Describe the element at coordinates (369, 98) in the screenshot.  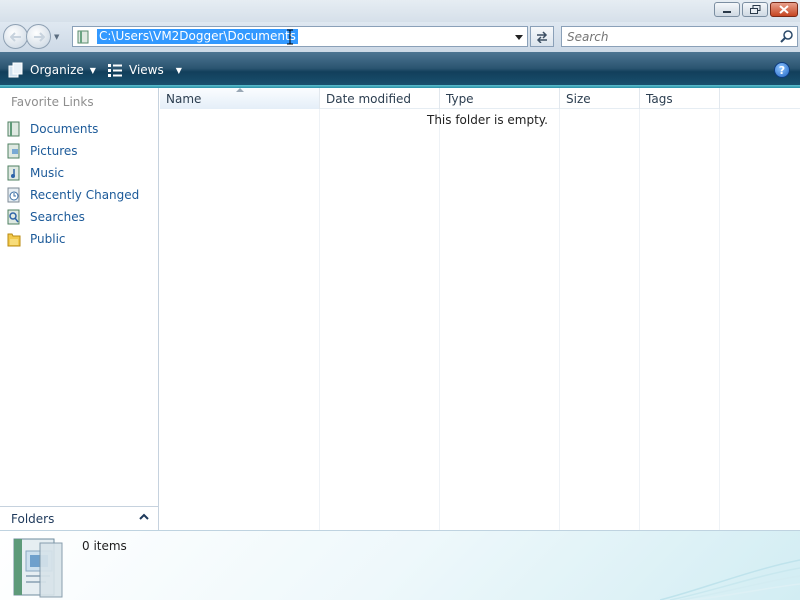
I see `column-label: Date modified` at that location.